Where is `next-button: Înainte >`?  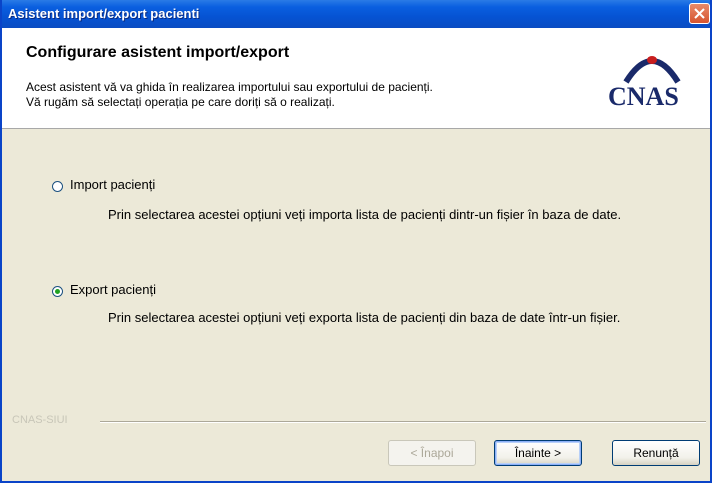
next-button: Înainte > is located at coordinates (538, 453).